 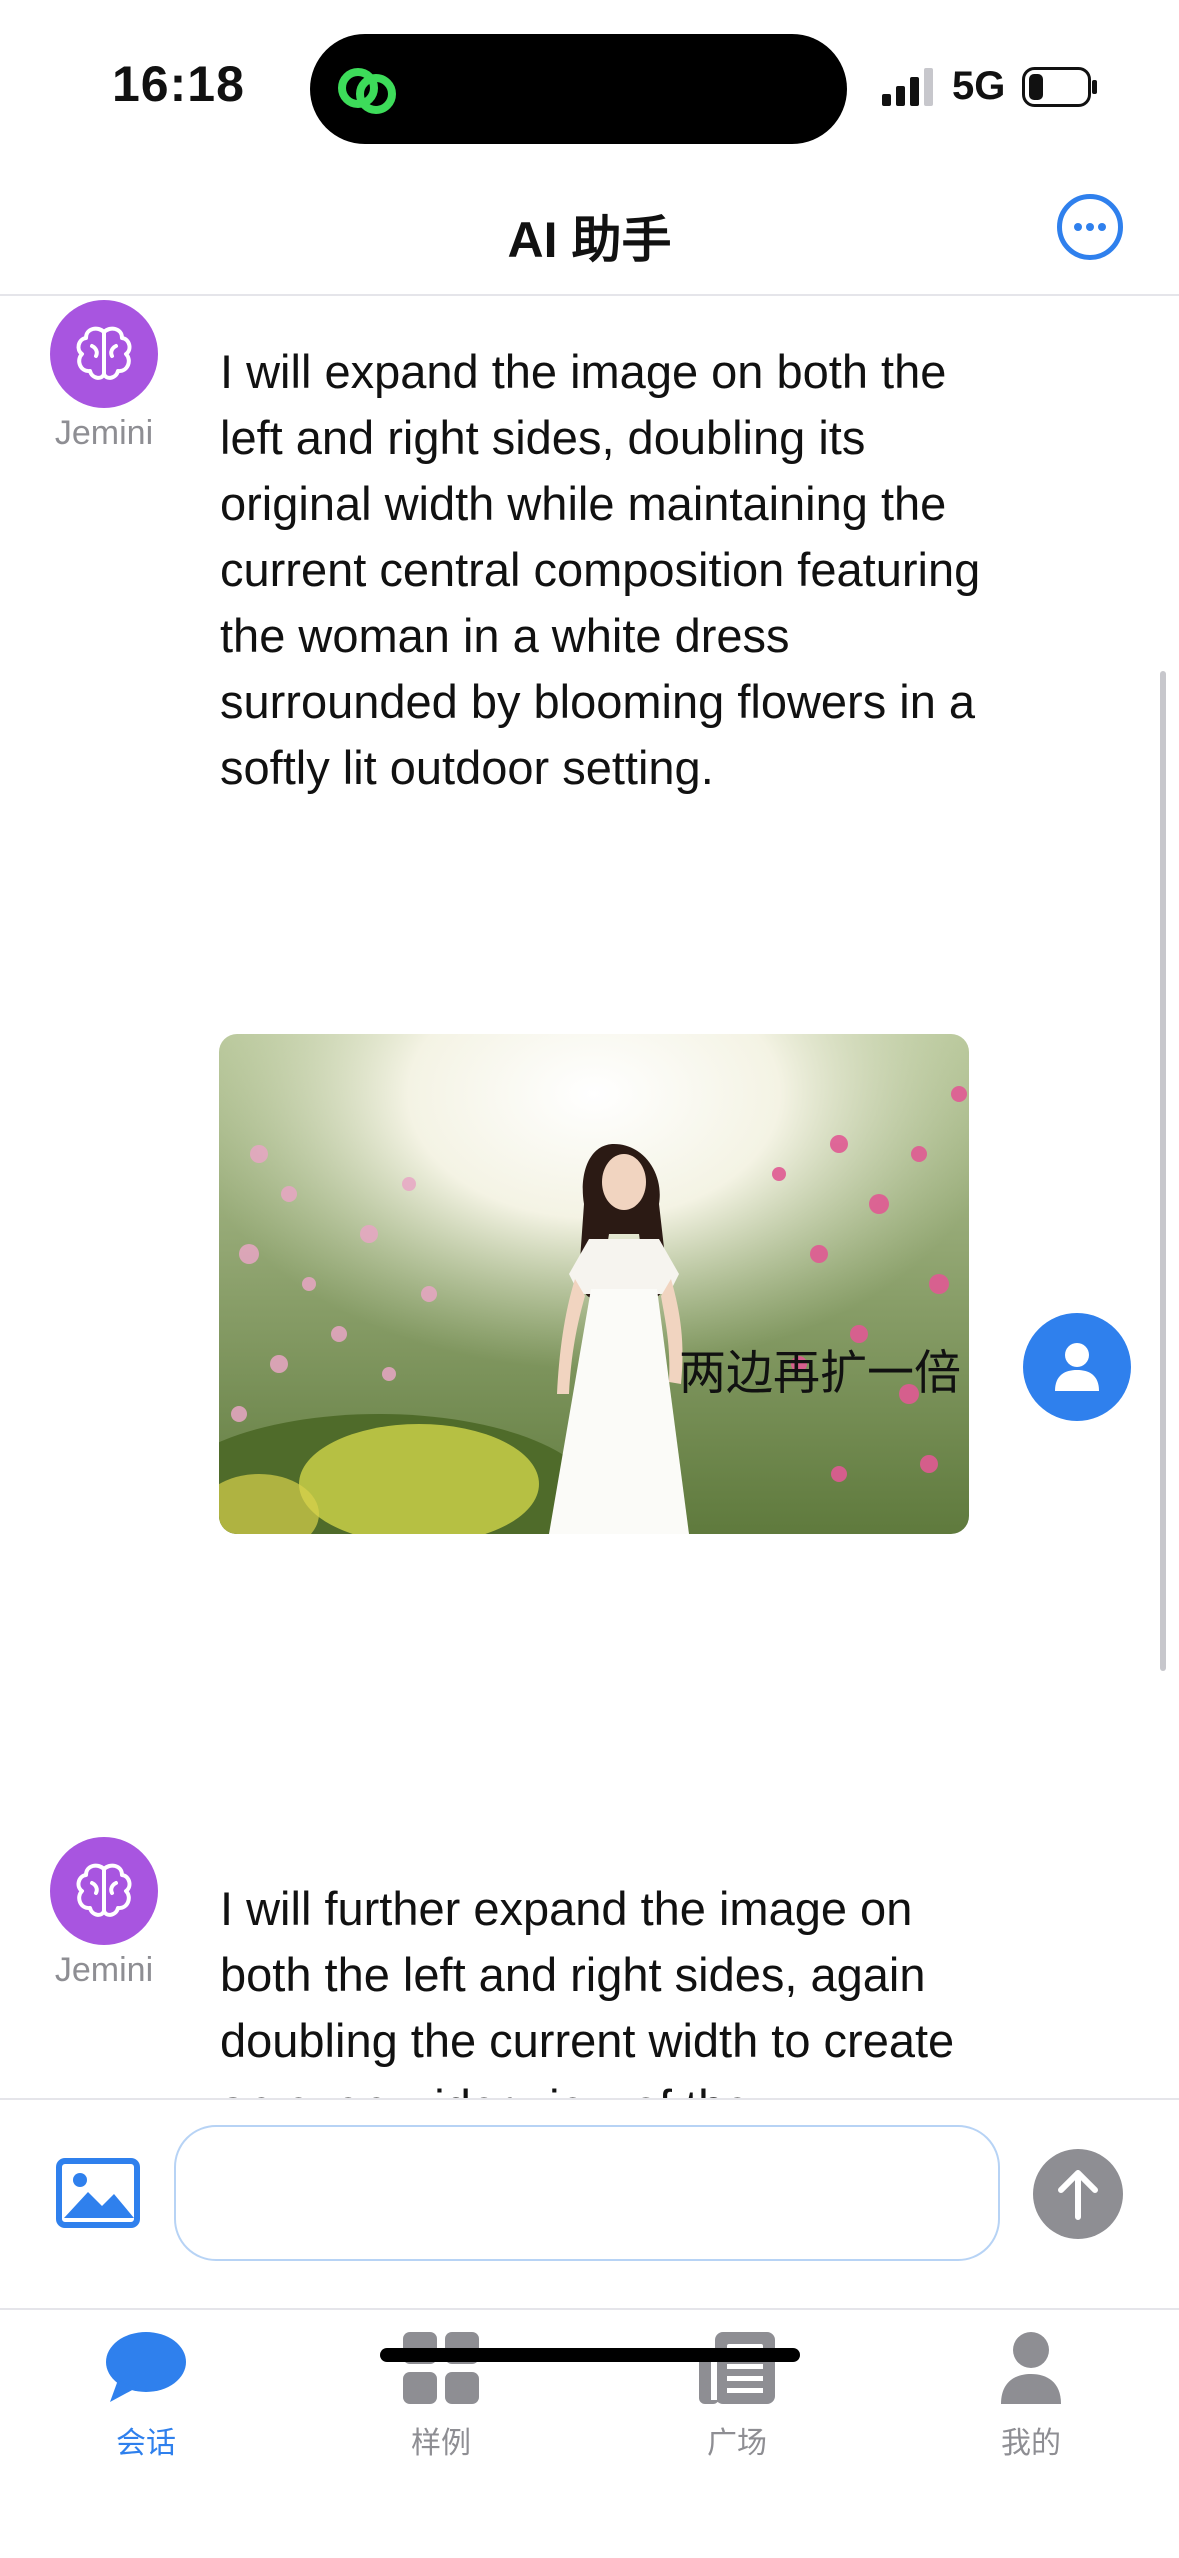 I want to click on arrow-up-icon, so click(x=1078, y=2195).